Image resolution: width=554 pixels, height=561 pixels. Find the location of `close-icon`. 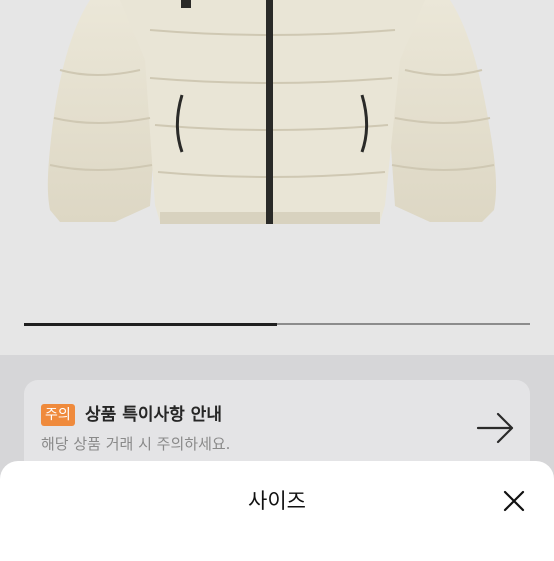

close-icon is located at coordinates (514, 501).